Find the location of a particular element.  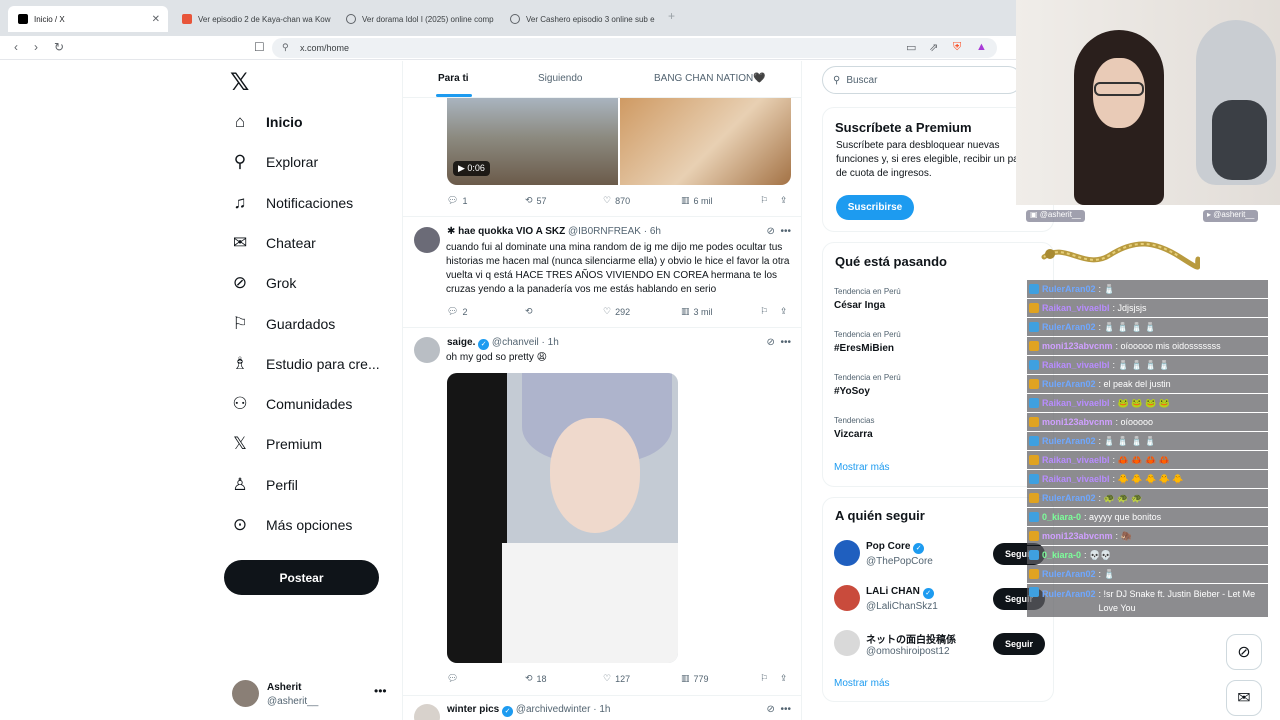

author-name: ✱ hae quokka VIO A SKZ is located at coordinates (506, 231).